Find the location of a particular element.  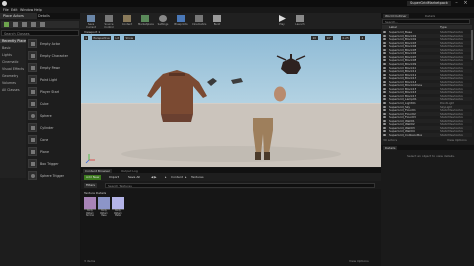

place-item-label: Box Trigger is located at coordinates (49, 163).